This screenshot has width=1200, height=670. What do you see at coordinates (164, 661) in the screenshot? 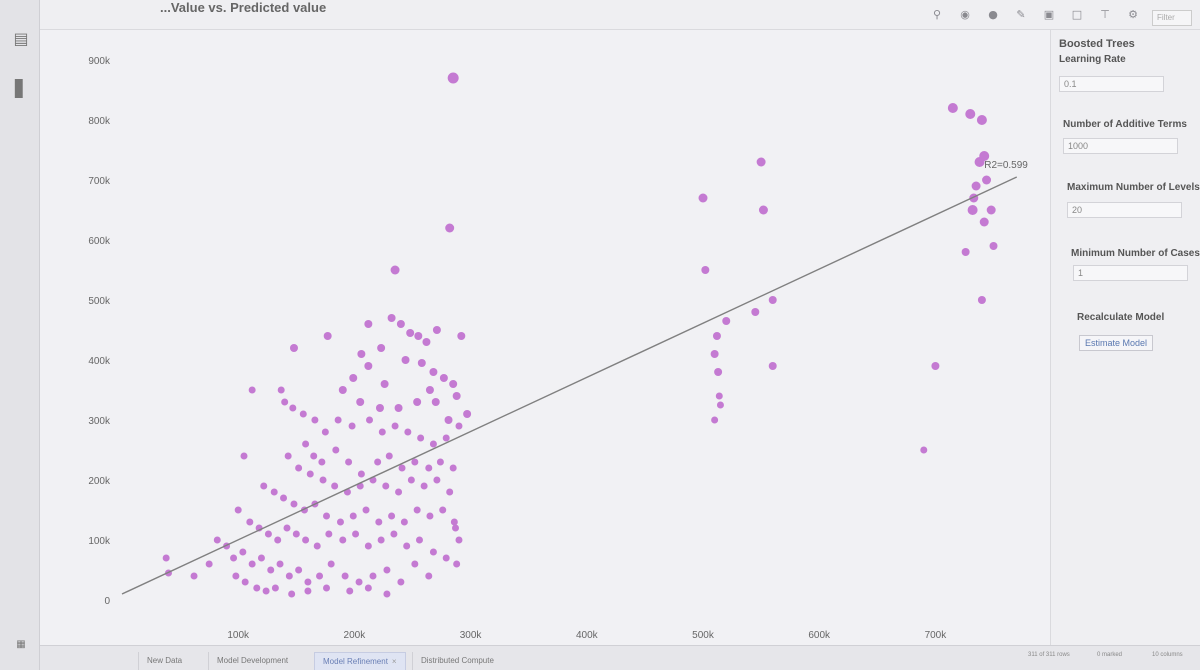
I see `tab-new-data: New Data` at bounding box center [164, 661].